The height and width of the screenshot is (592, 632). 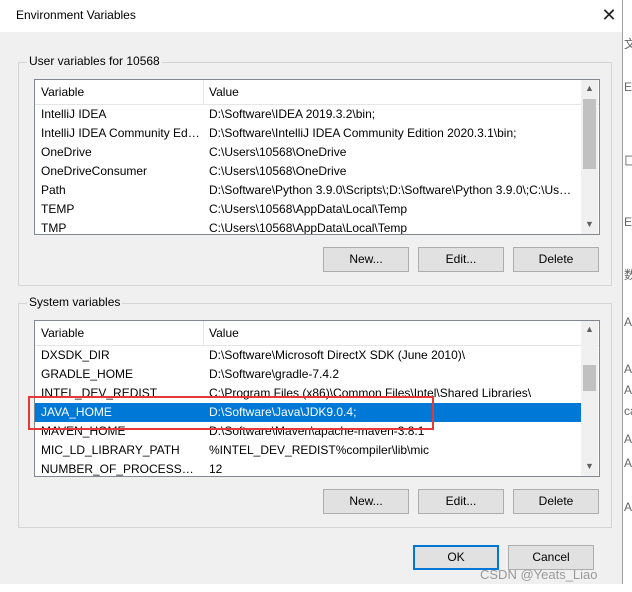 I want to click on variable-value-cell: %INTEL_DEV_REDIST%compiler\lib\mic, so click(x=319, y=450).